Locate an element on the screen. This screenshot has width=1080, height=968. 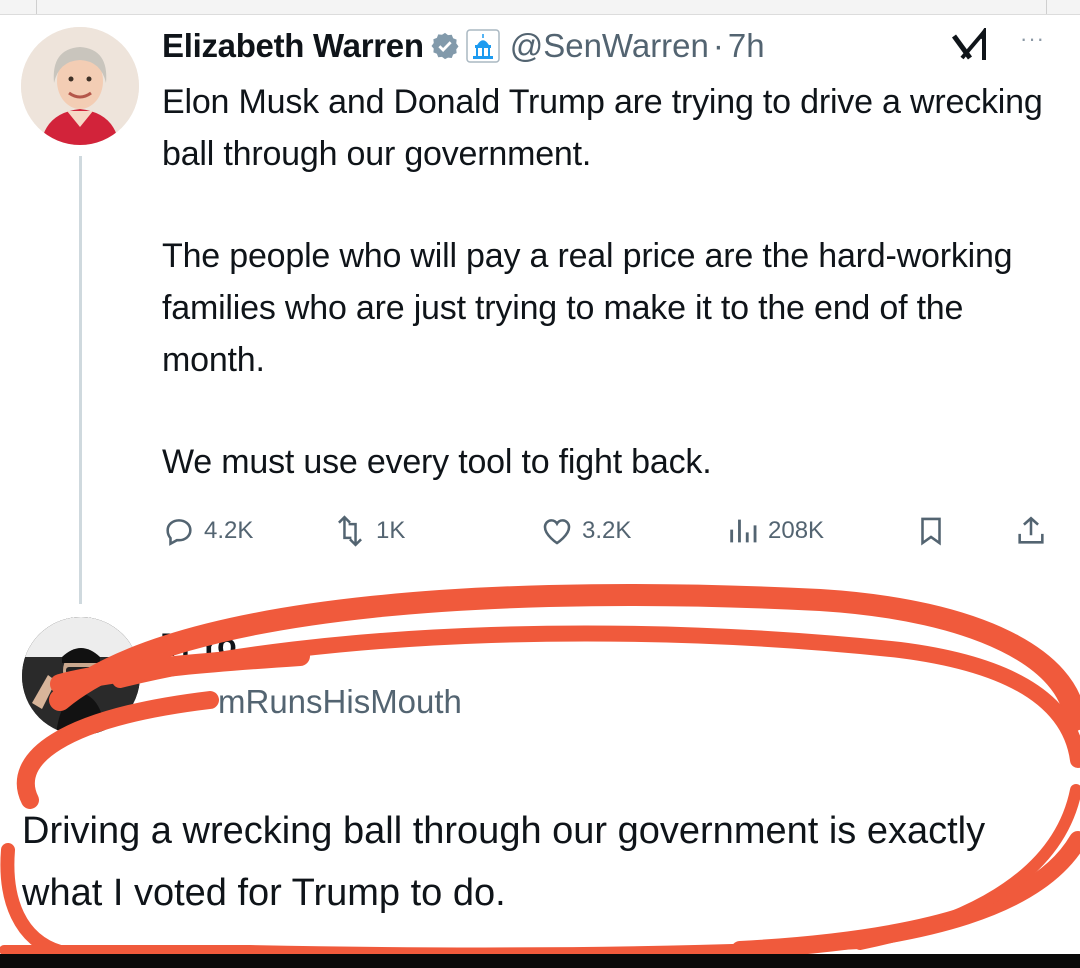
reply-author-name: Ti Yo is located at coordinates (199, 645).